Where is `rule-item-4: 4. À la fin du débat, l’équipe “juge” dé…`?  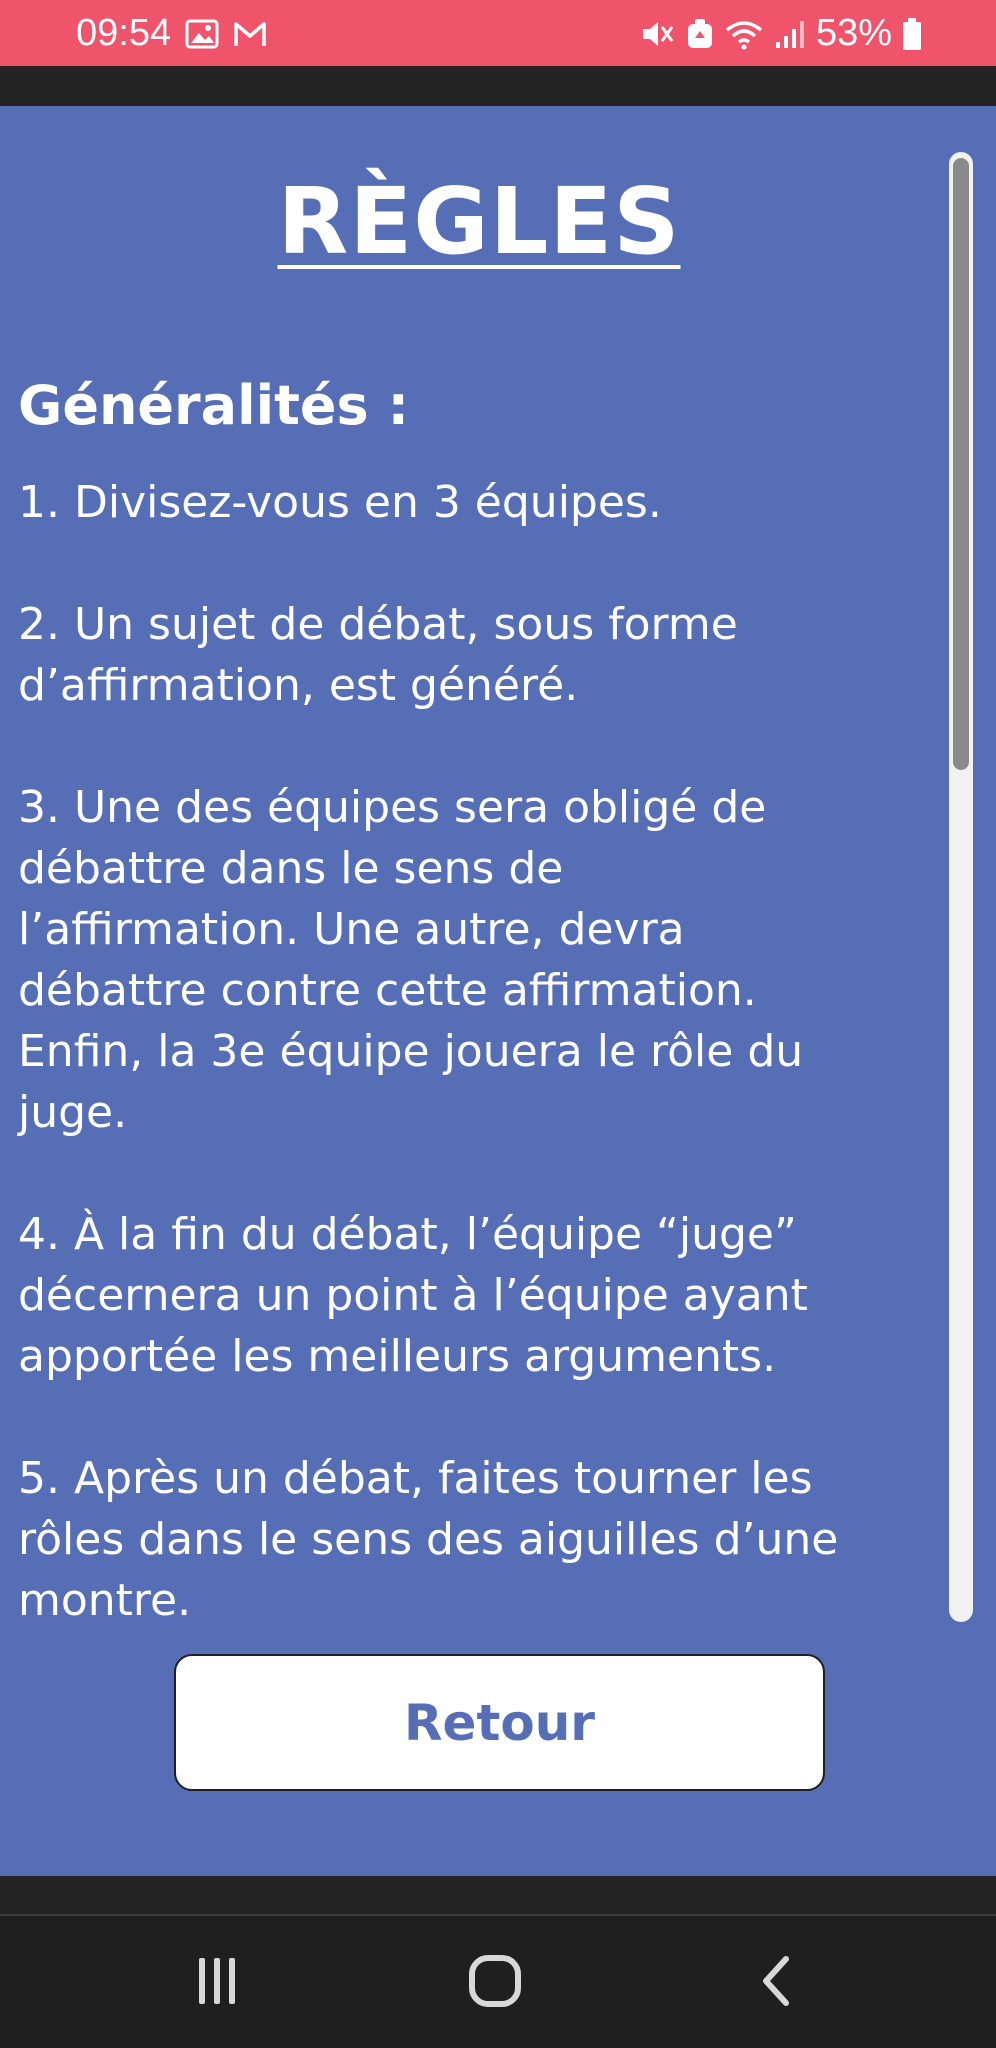 rule-item-4: 4. À la fin du débat, l’équipe “juge” dé… is located at coordinates (413, 1295).